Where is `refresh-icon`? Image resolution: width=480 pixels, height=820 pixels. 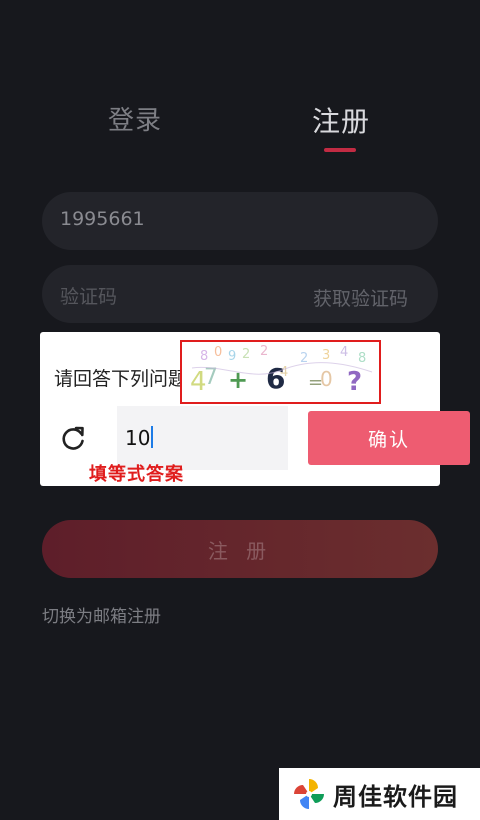 refresh-icon is located at coordinates (73, 439).